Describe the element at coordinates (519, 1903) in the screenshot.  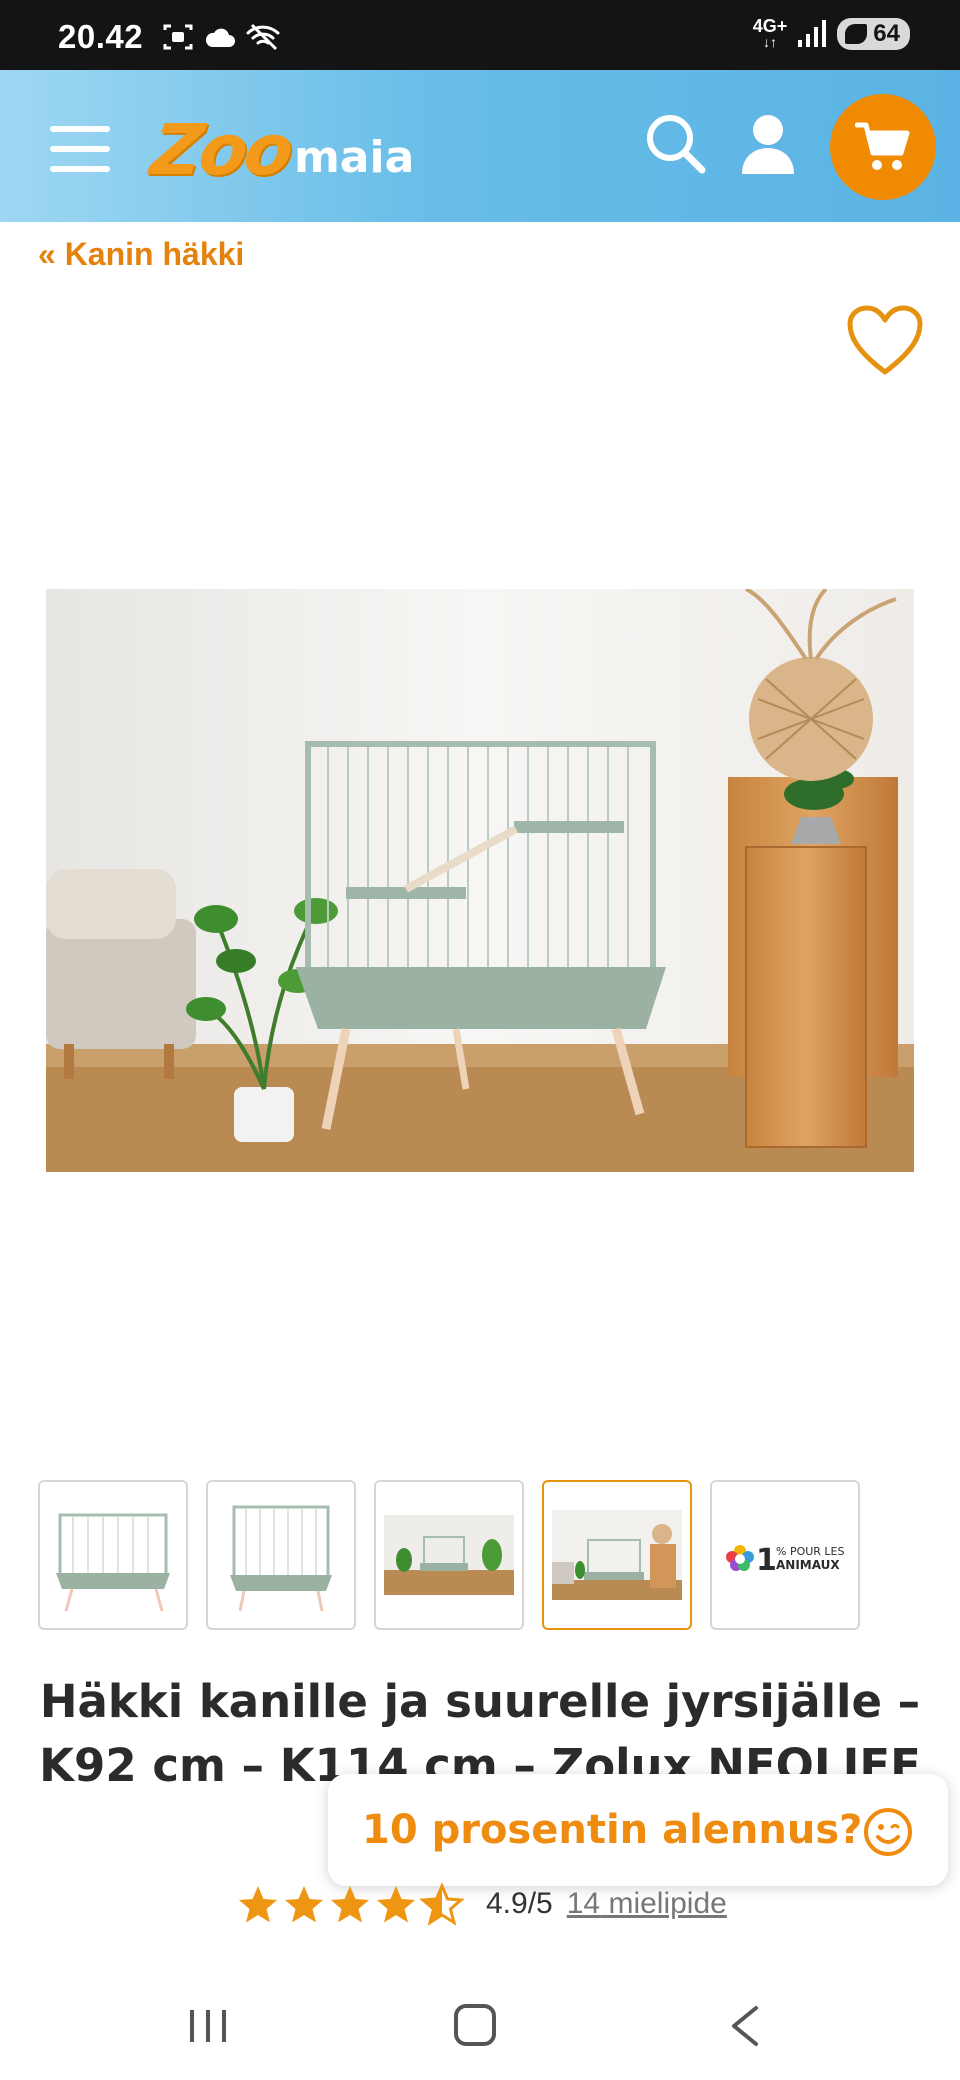
I see `rating-score: 4.9/5` at that location.